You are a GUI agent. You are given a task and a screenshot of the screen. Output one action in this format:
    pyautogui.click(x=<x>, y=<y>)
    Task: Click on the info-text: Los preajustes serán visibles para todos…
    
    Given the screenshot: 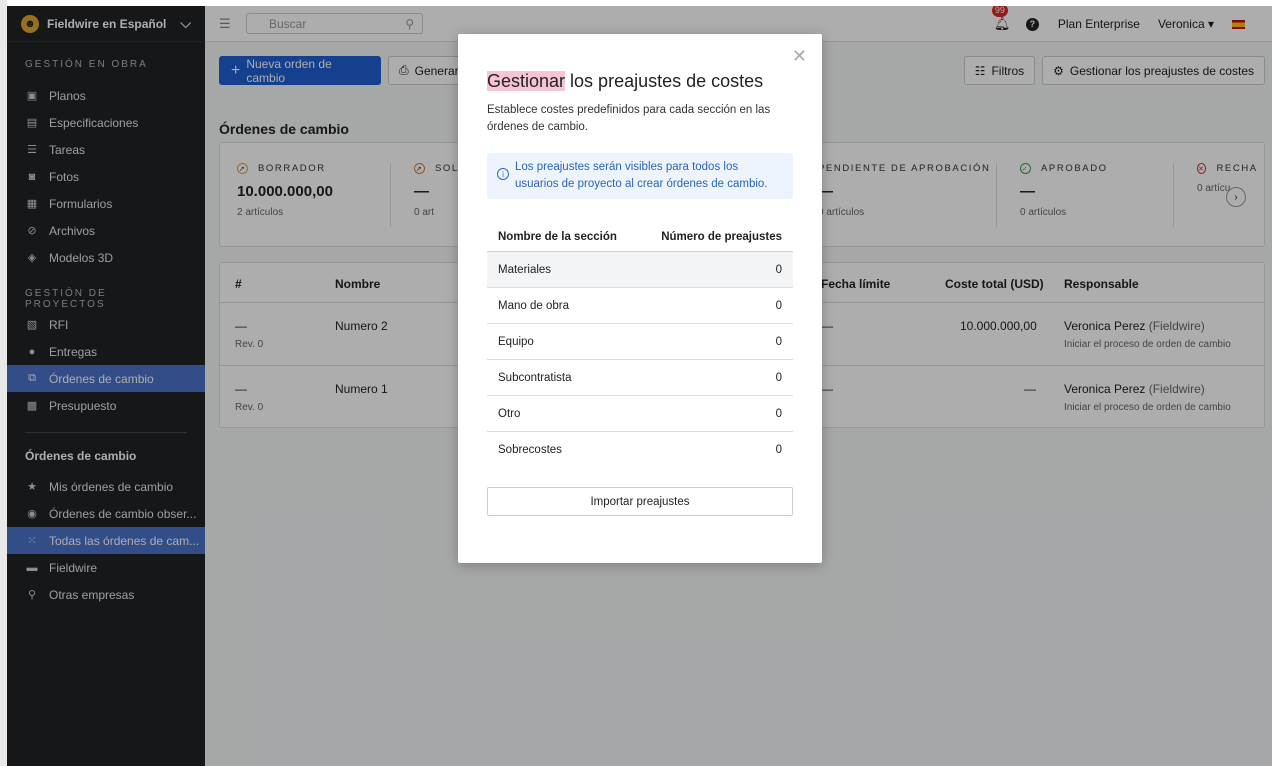 What is the action you would take?
    pyautogui.click(x=641, y=175)
    